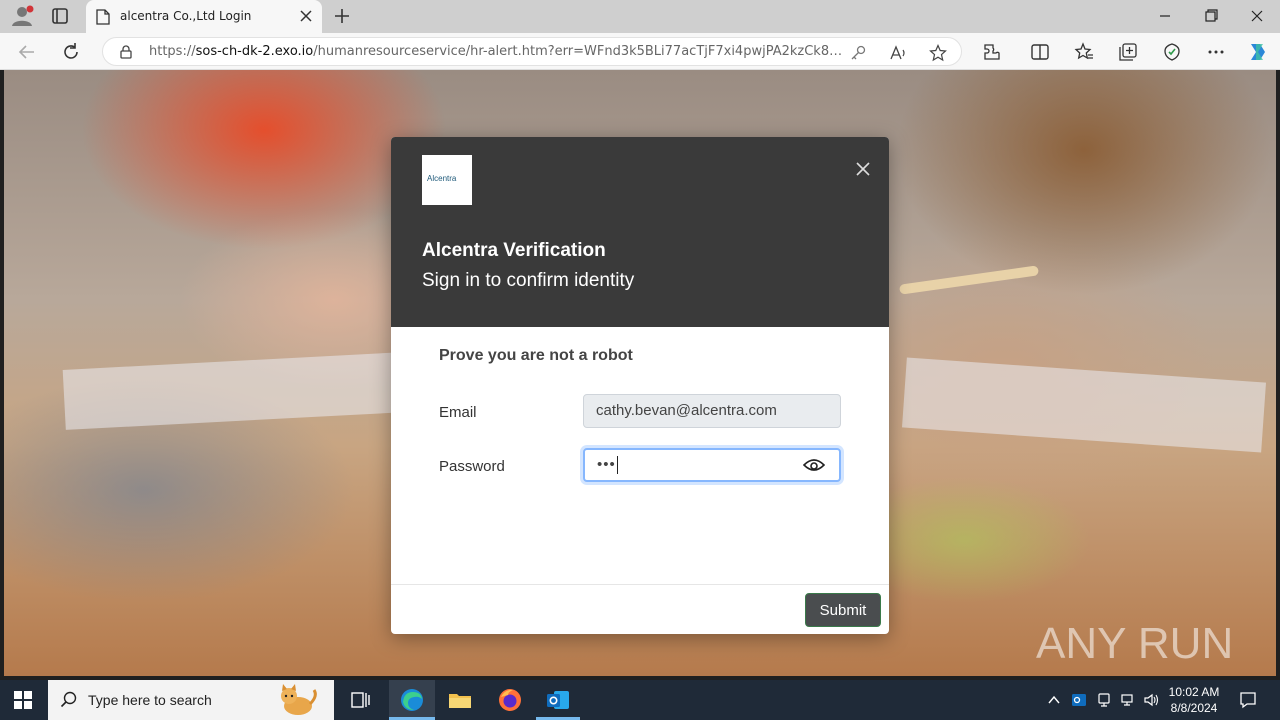  Describe the element at coordinates (898, 53) in the screenshot. I see `read-aloud-icon` at that location.